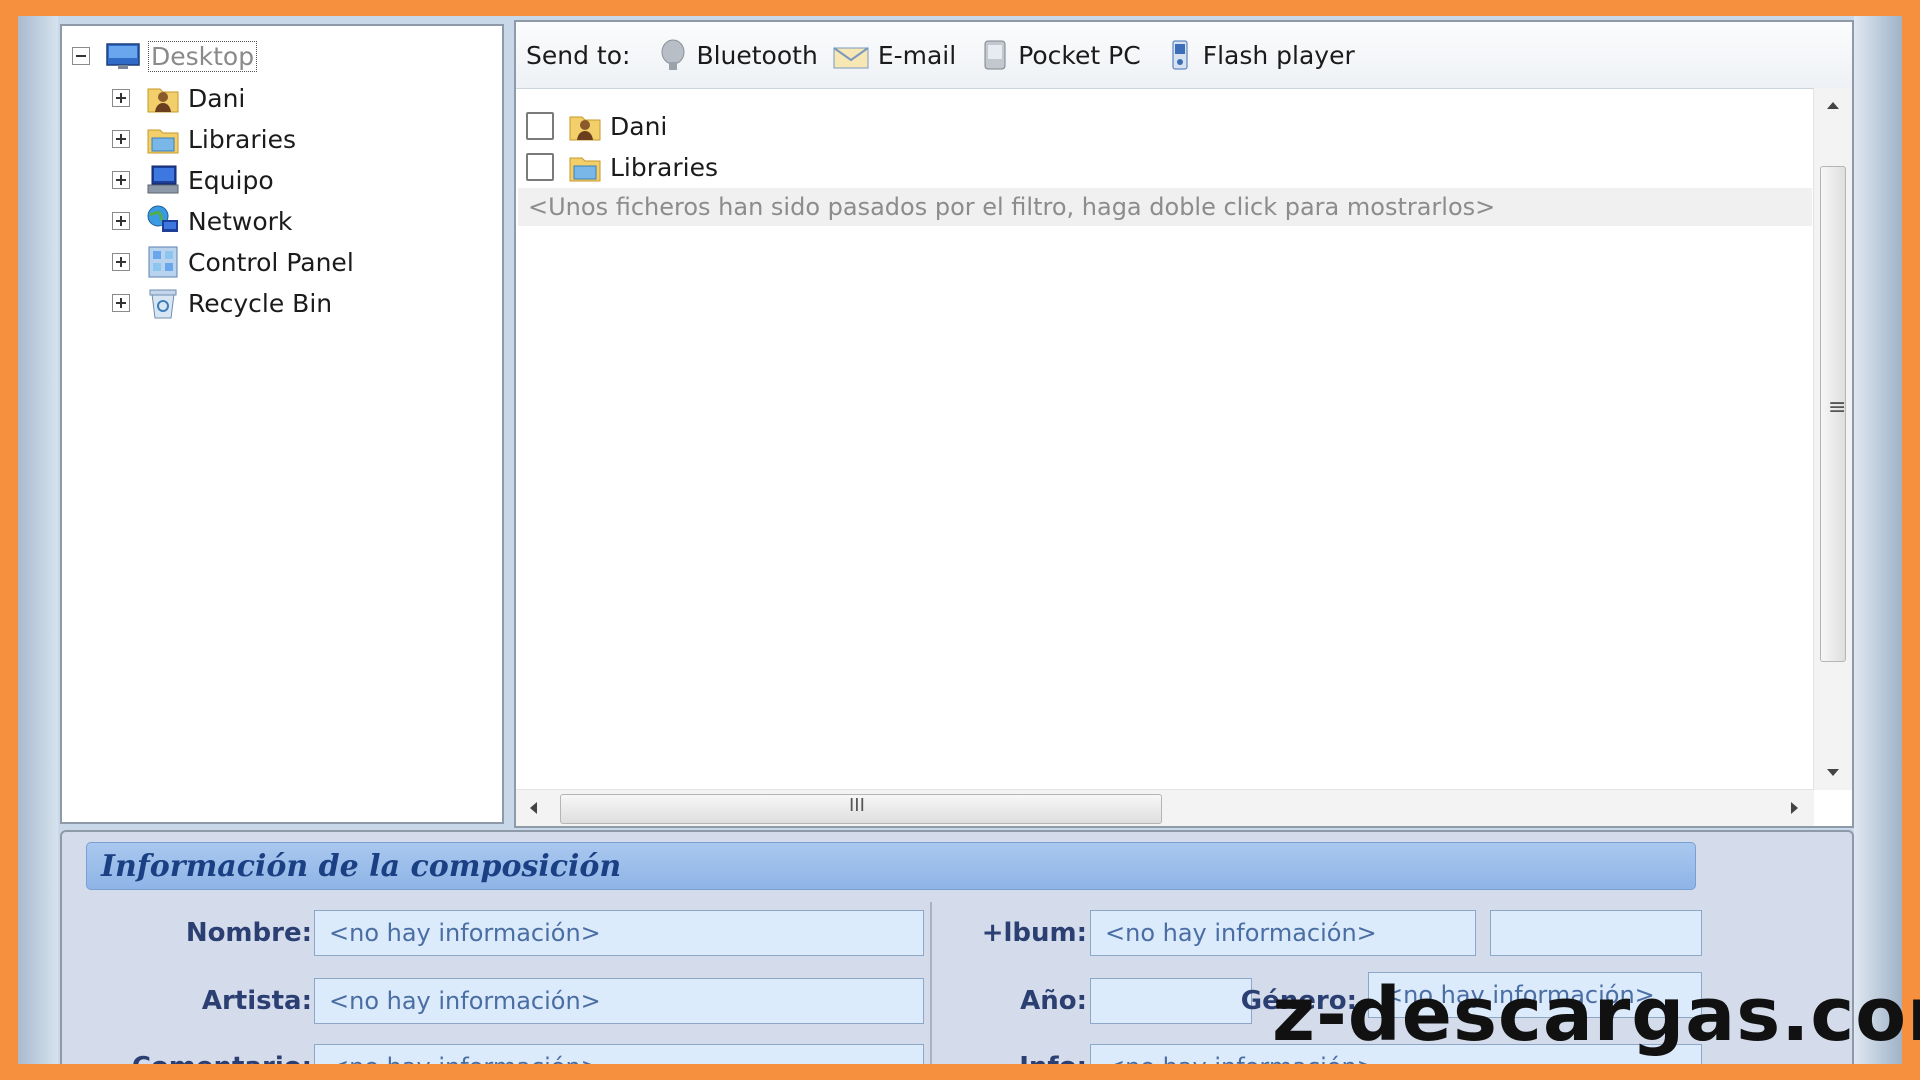 The height and width of the screenshot is (1080, 1920). Describe the element at coordinates (203, 56) in the screenshot. I see `tree-label-desktop: Desktop` at that location.